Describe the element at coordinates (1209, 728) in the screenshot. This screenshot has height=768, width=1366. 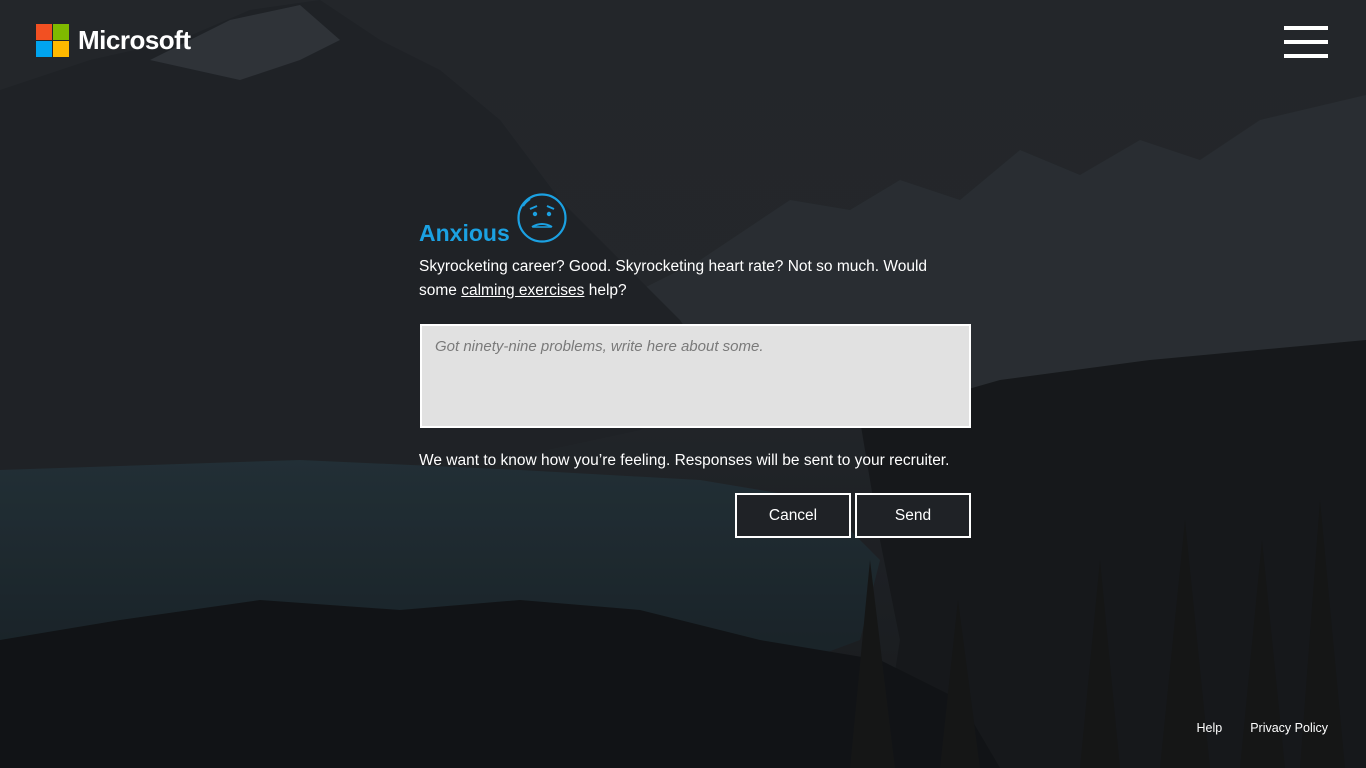
I see `help-link: Help` at that location.